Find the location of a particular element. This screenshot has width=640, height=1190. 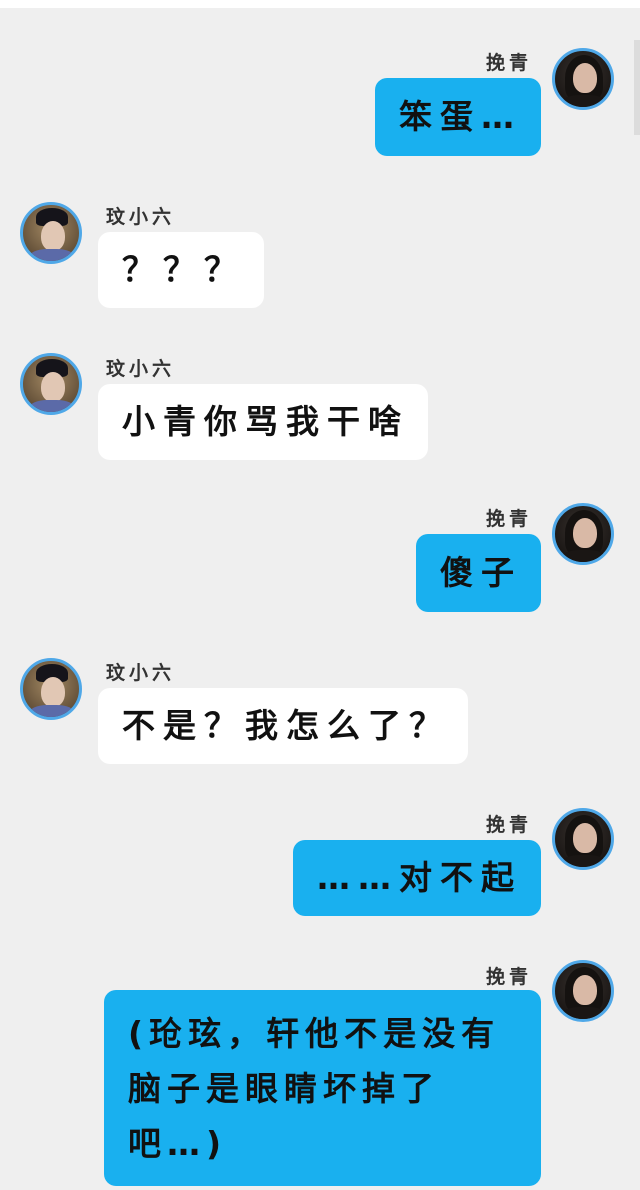

message-bubble: (玱玹，轩他不是没有脑子是眼睛坏掉了吧…) is located at coordinates (322, 1088).